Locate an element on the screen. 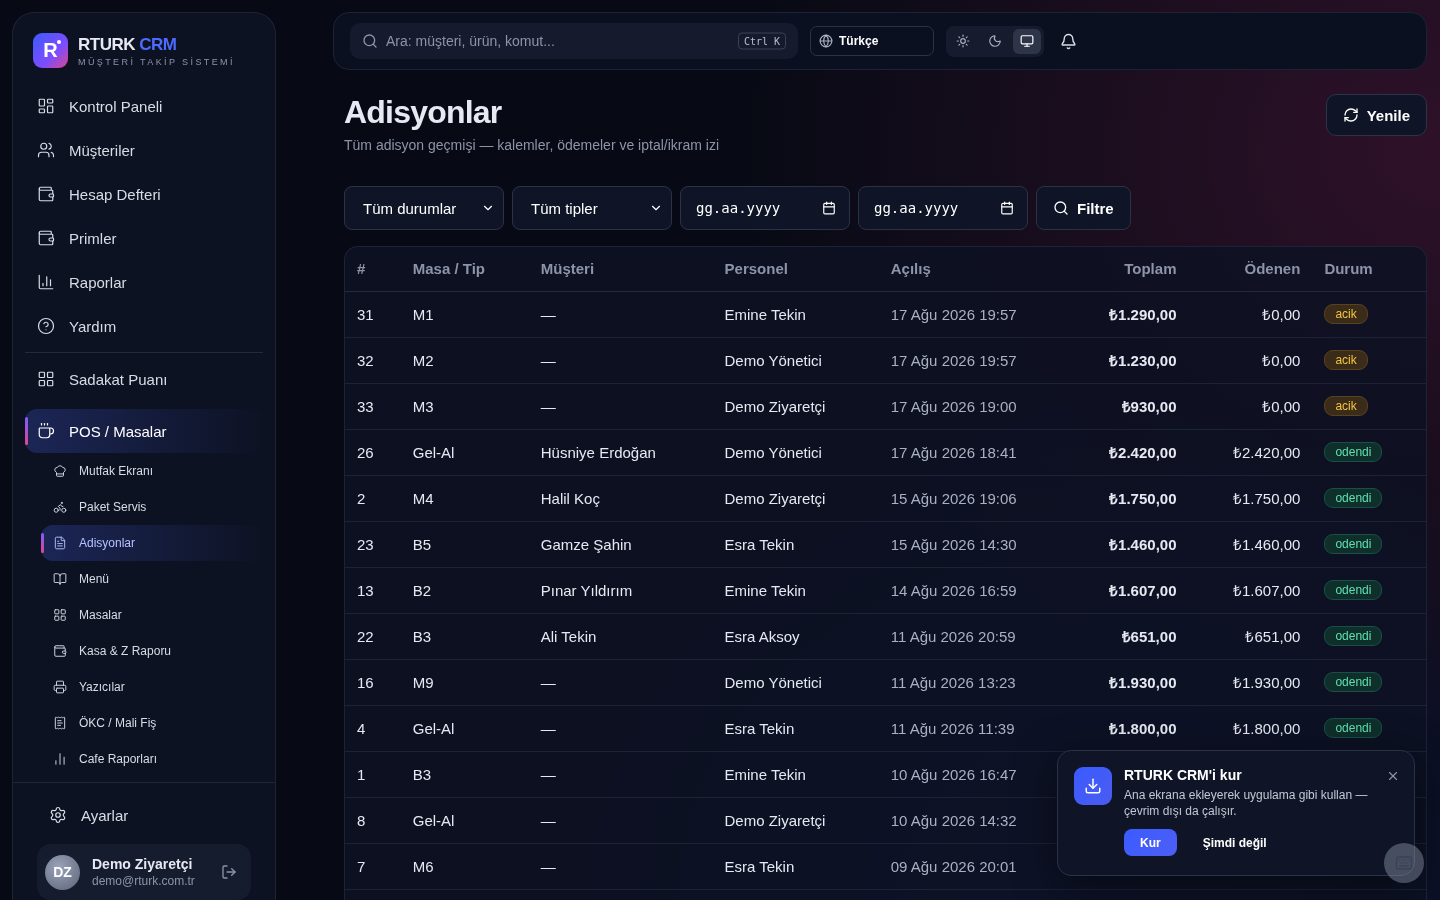 Image resolution: width=1440 pixels, height=900 pixels. nav-item: Sadakat Puanı is located at coordinates (144, 379).